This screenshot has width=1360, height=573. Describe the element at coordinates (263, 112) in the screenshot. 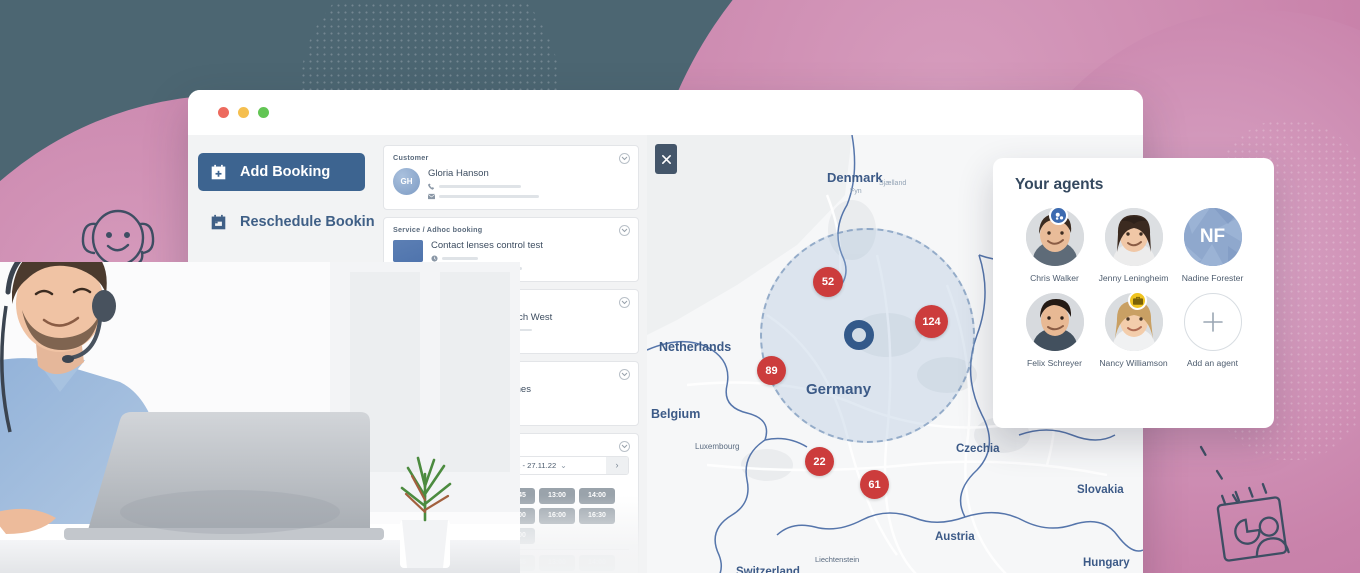

I see `window-maximize-dot` at that location.